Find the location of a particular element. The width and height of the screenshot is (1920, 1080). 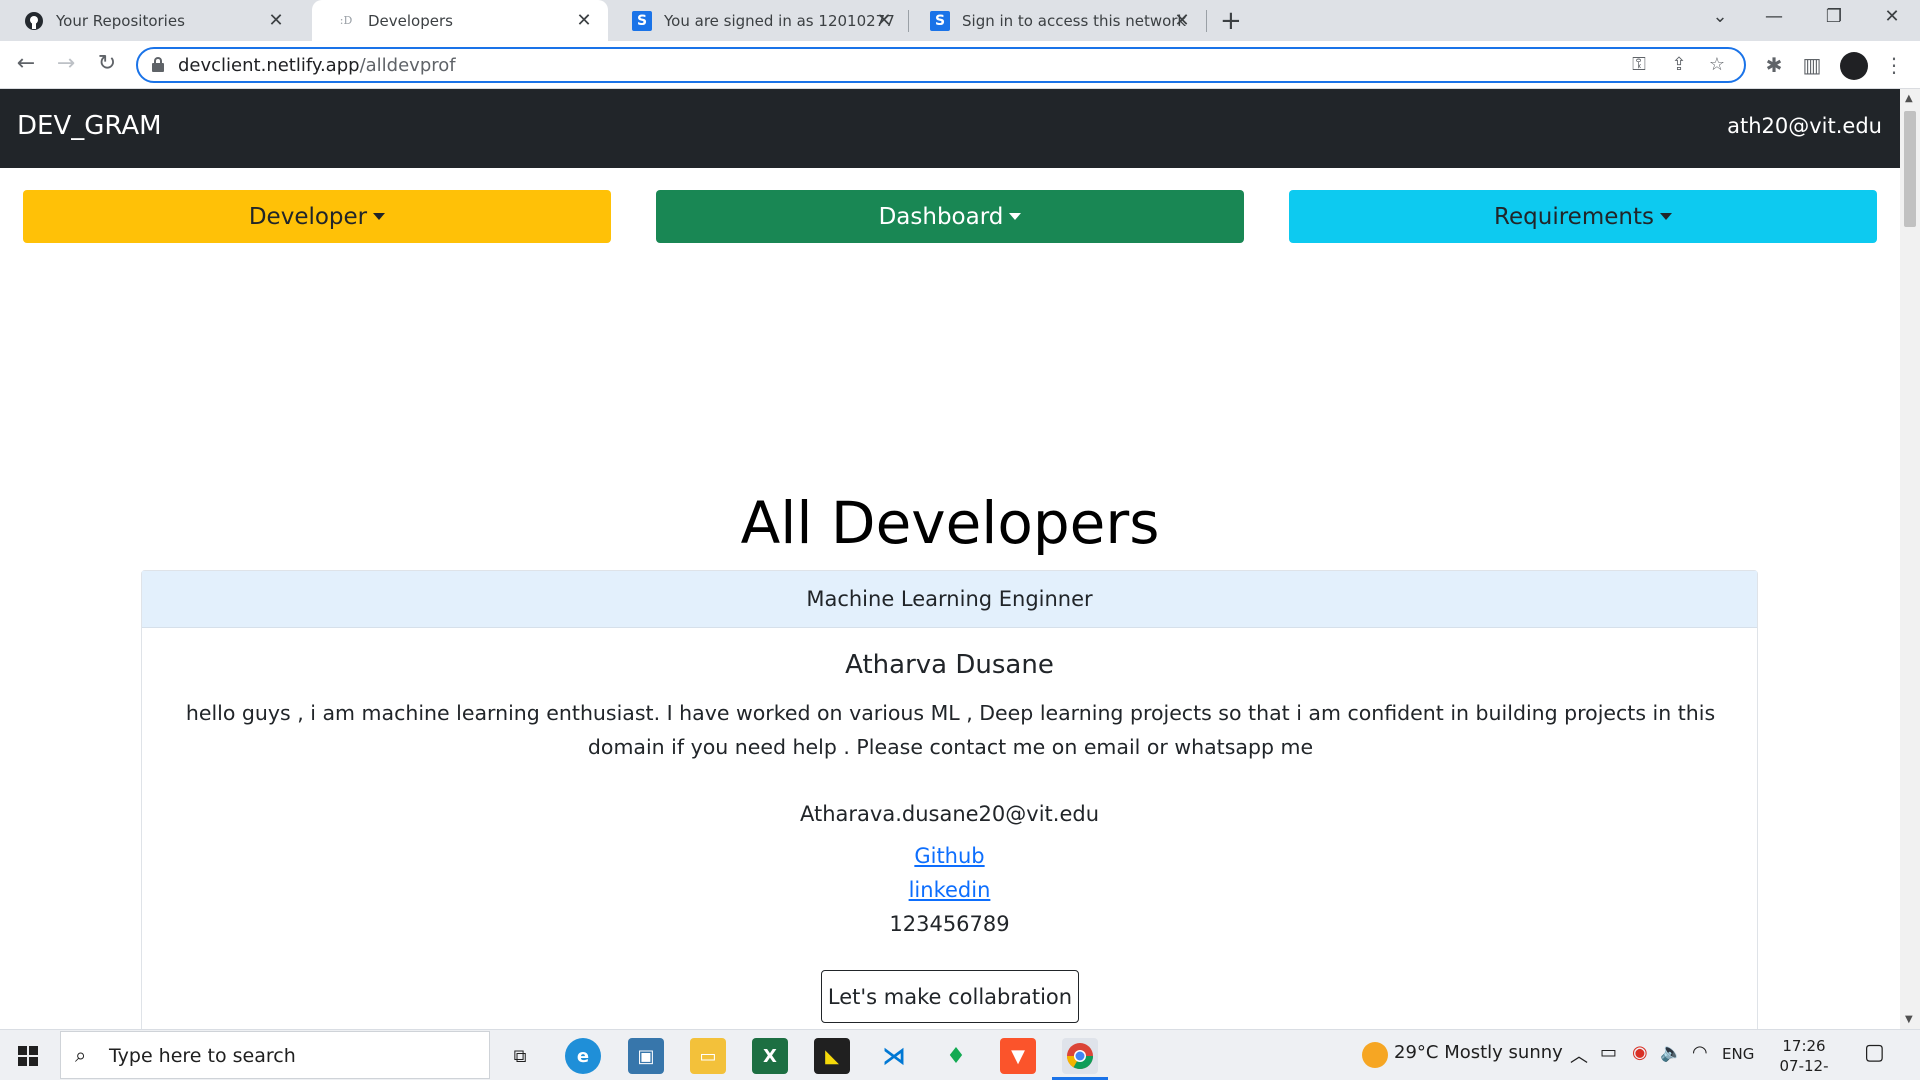

dev-favicon-icon: :D is located at coordinates (346, 20).